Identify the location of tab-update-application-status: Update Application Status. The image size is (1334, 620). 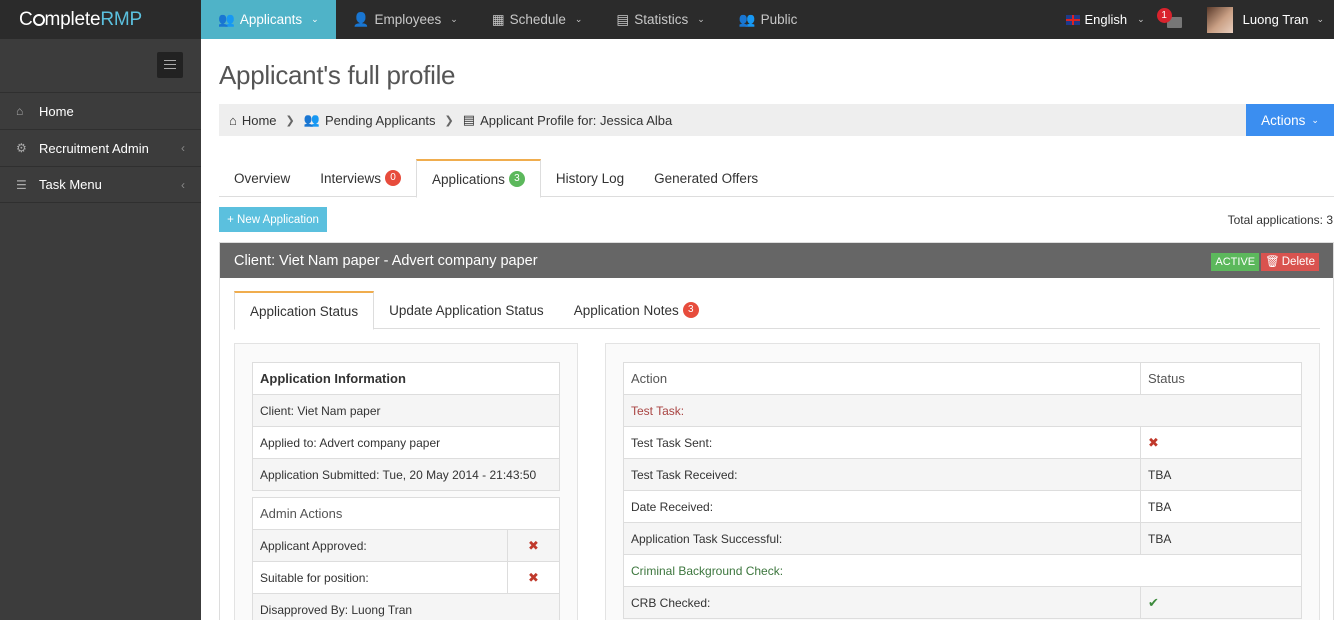
(466, 310).